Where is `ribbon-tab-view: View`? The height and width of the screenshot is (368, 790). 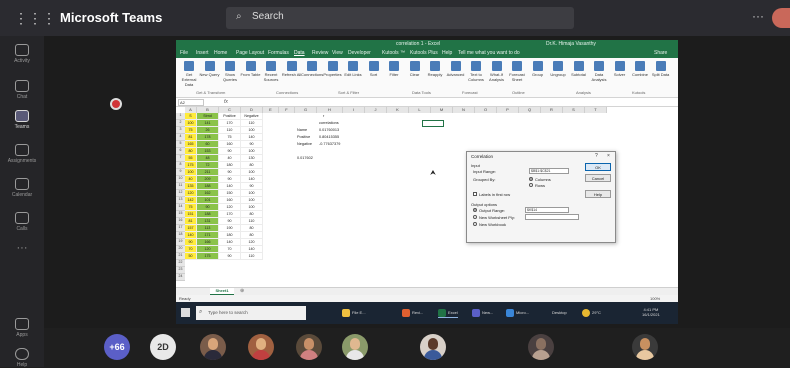
ribbon-tab-view: View is located at coordinates (337, 53).